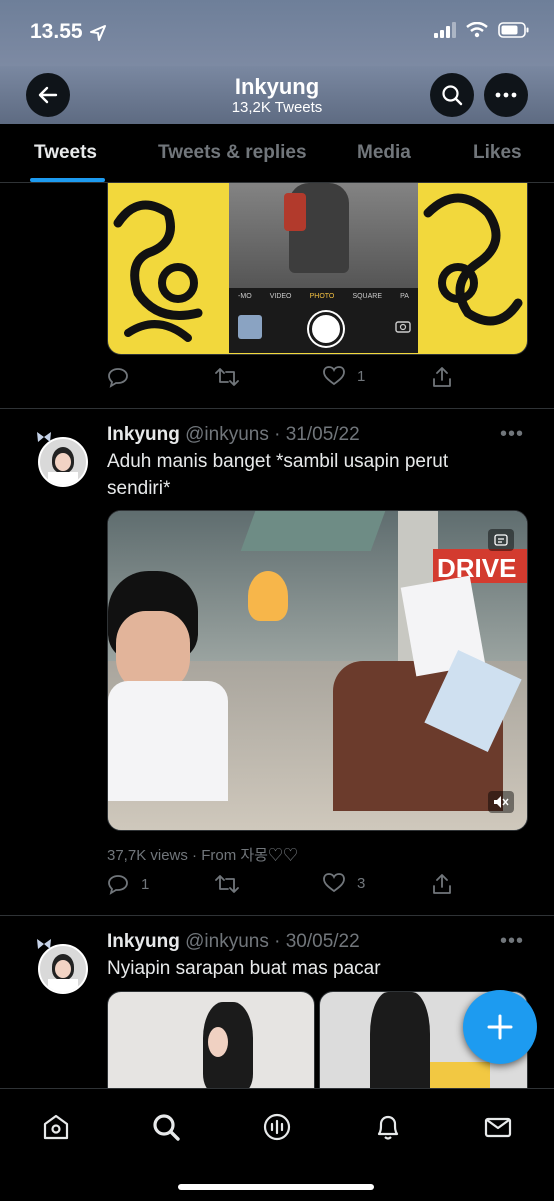 This screenshot has width=554, height=1201. I want to click on more-options-button, so click(506, 95).